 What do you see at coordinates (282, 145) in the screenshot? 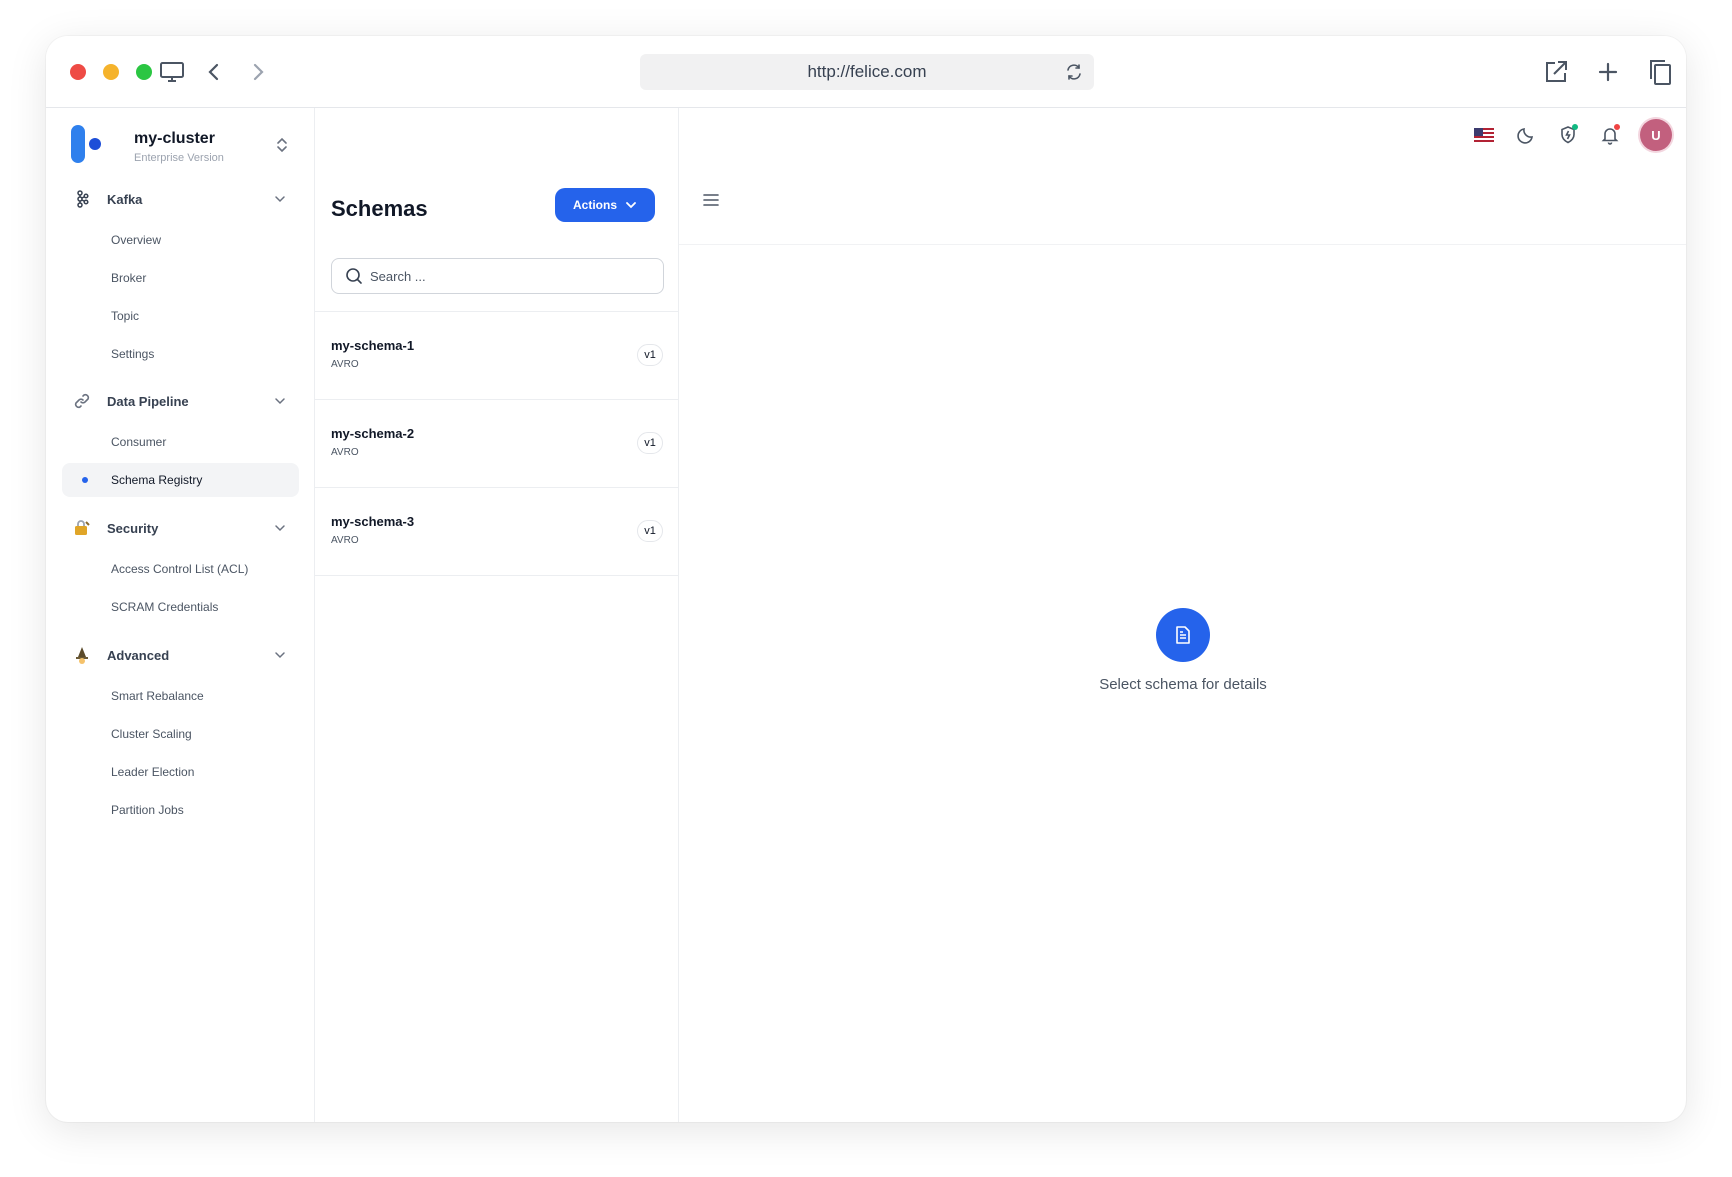
I see `cluster-switch-icon` at bounding box center [282, 145].